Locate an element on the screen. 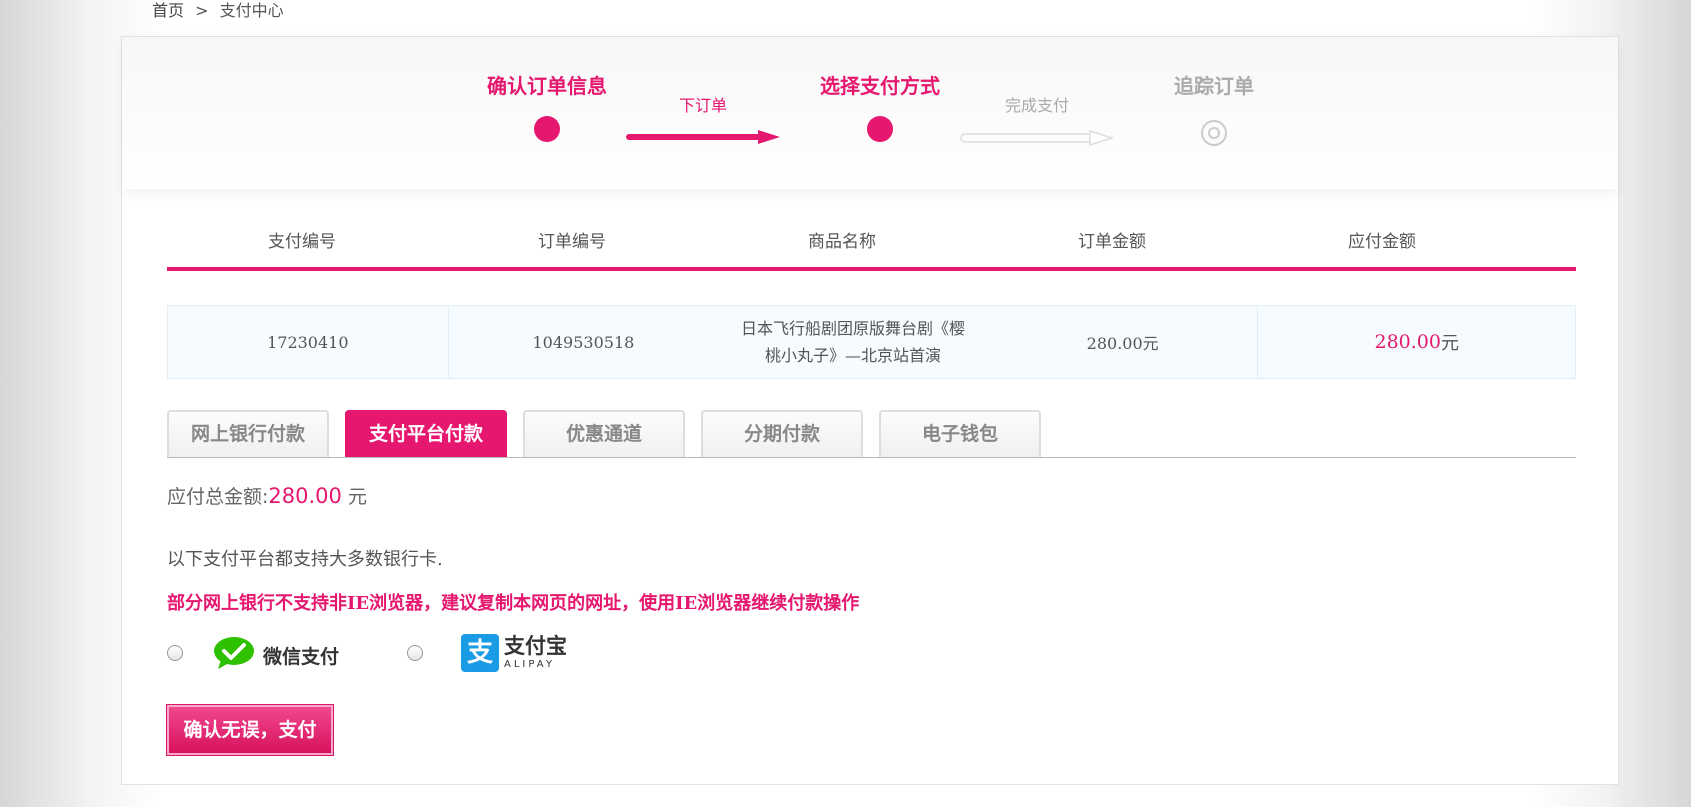 The height and width of the screenshot is (807, 1691). header-product-name: 商品名称 is located at coordinates (842, 242).